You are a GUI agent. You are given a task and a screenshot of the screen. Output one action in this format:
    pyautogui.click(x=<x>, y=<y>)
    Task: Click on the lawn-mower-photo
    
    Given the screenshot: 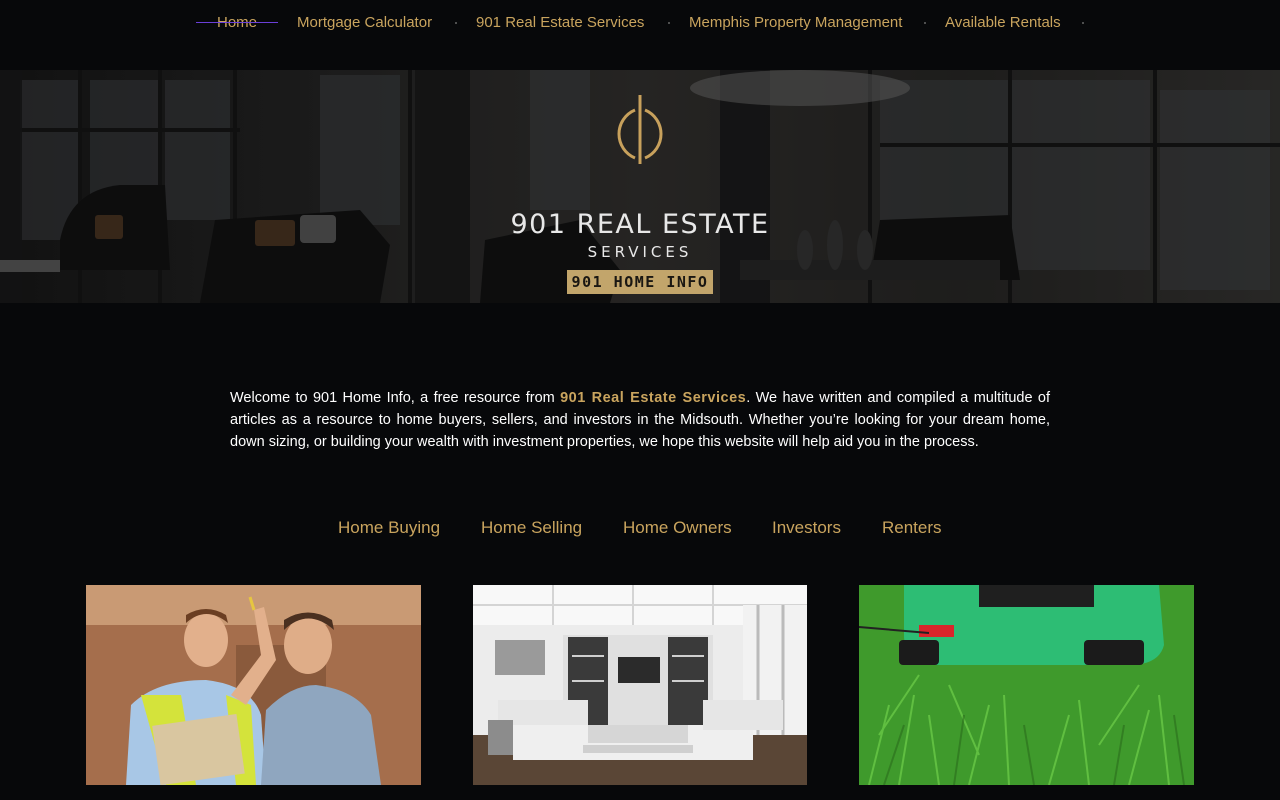 What is the action you would take?
    pyautogui.click(x=1026, y=685)
    